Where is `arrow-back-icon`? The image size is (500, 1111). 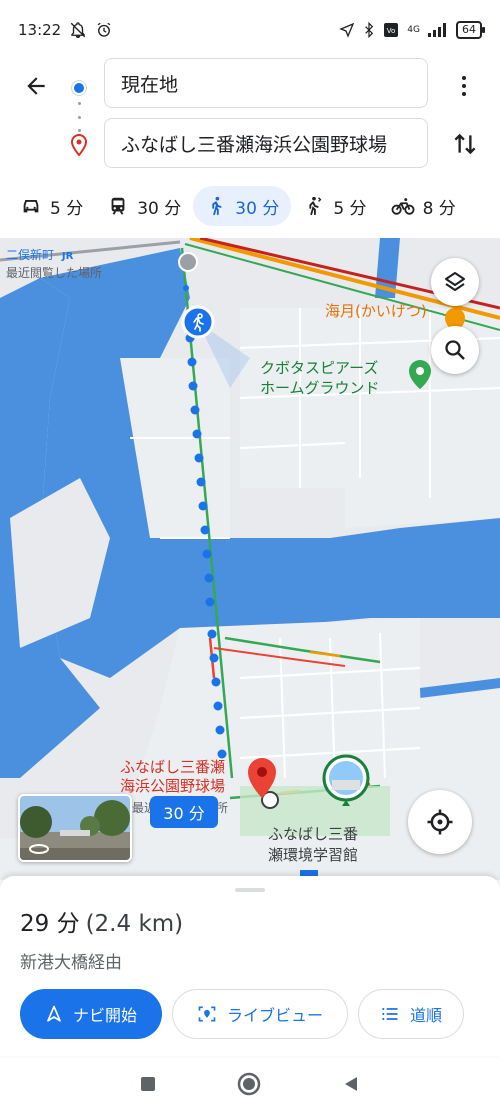
arrow-back-icon is located at coordinates (36, 86).